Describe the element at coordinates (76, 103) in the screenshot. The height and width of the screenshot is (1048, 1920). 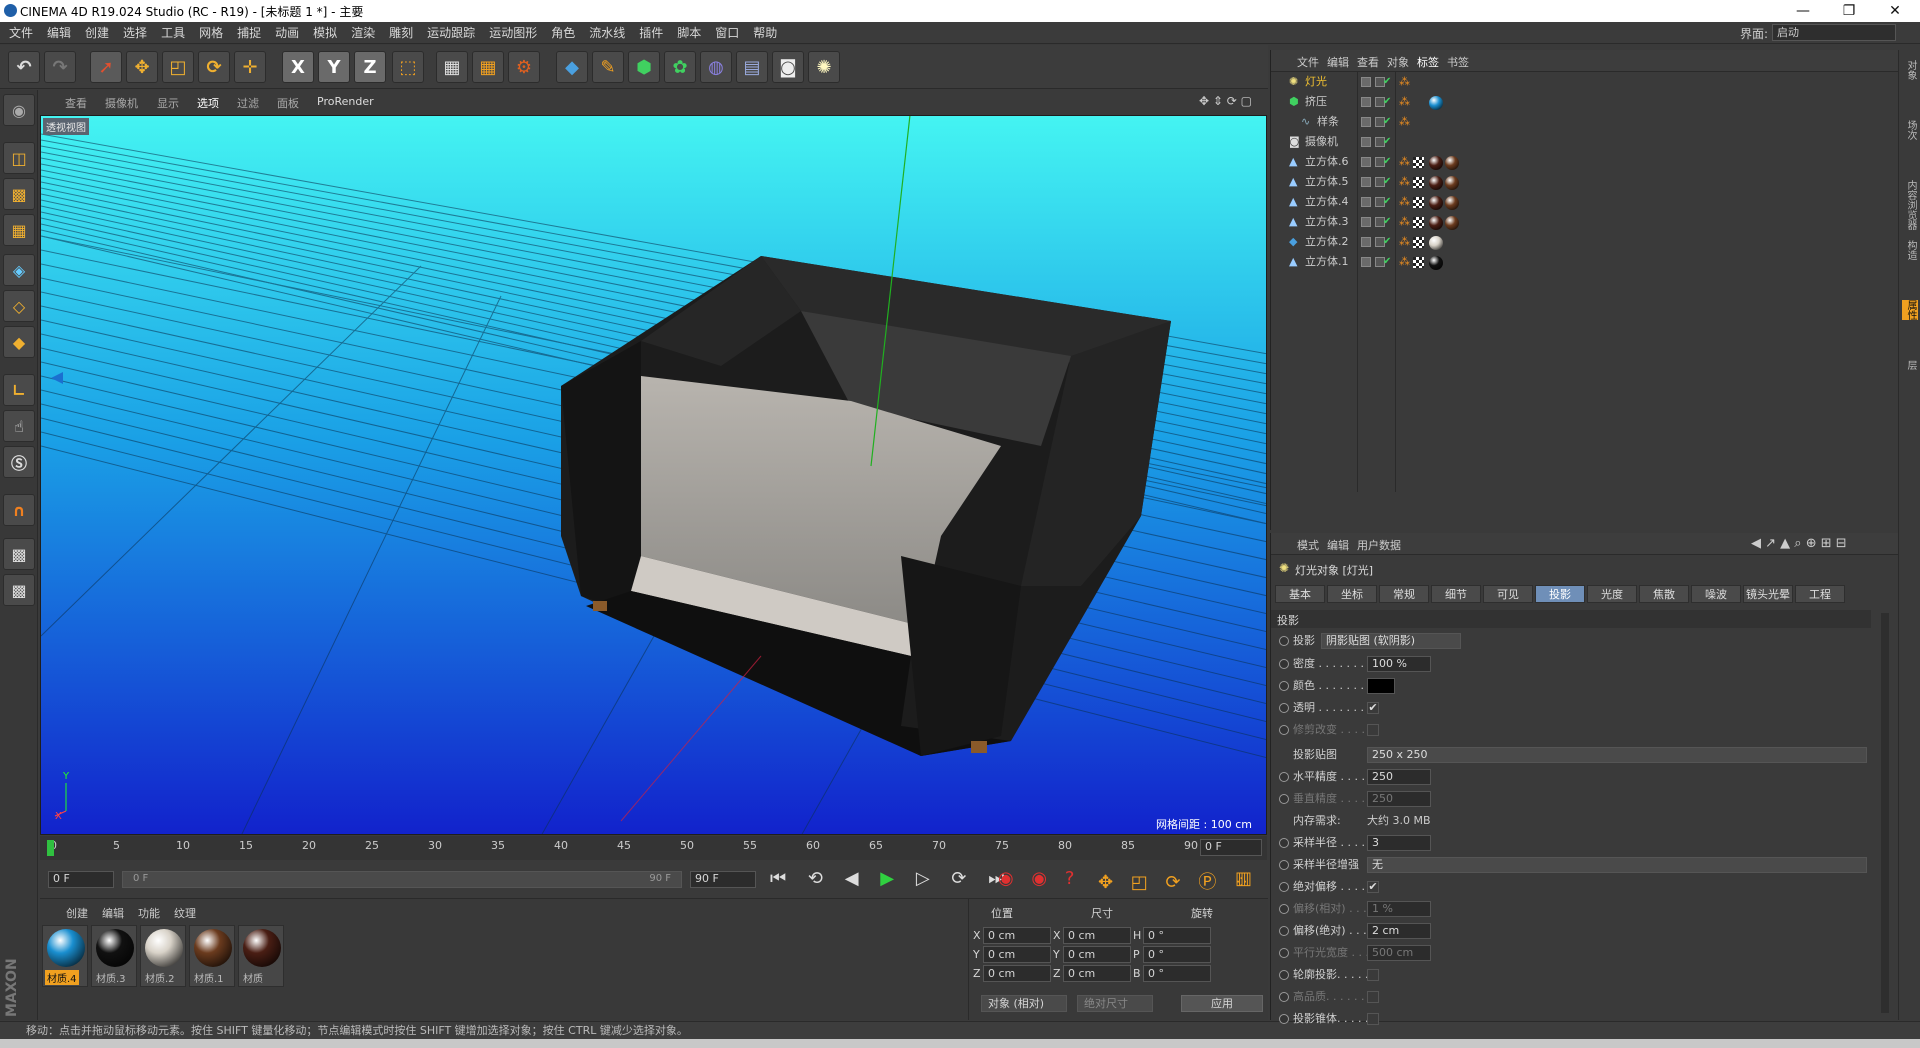
I see `viewport-menu-item: 查看` at that location.